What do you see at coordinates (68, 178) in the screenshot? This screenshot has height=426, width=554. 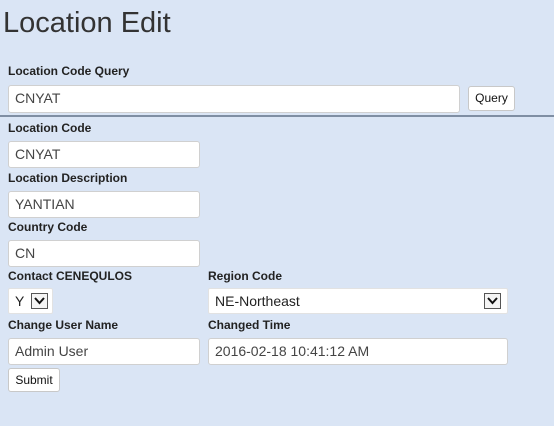 I see `location-description-label: Location Description` at bounding box center [68, 178].